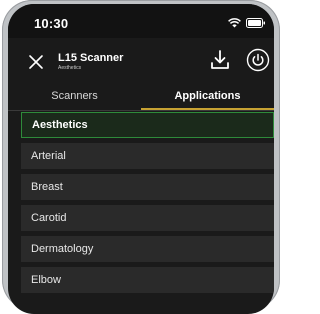 Image resolution: width=320 pixels, height=314 pixels. I want to click on list-item-breast: Breast, so click(147, 187).